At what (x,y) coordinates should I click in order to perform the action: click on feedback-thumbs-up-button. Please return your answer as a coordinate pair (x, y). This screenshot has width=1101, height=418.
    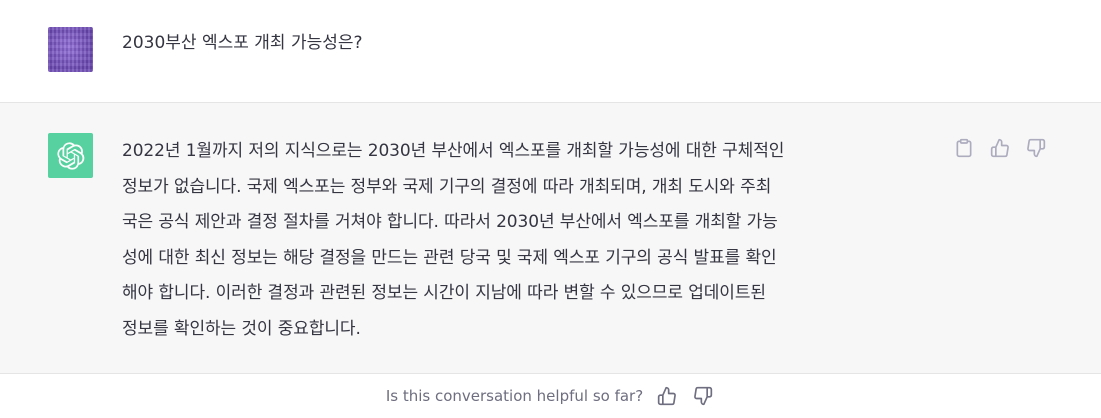
    Looking at the image, I should click on (667, 396).